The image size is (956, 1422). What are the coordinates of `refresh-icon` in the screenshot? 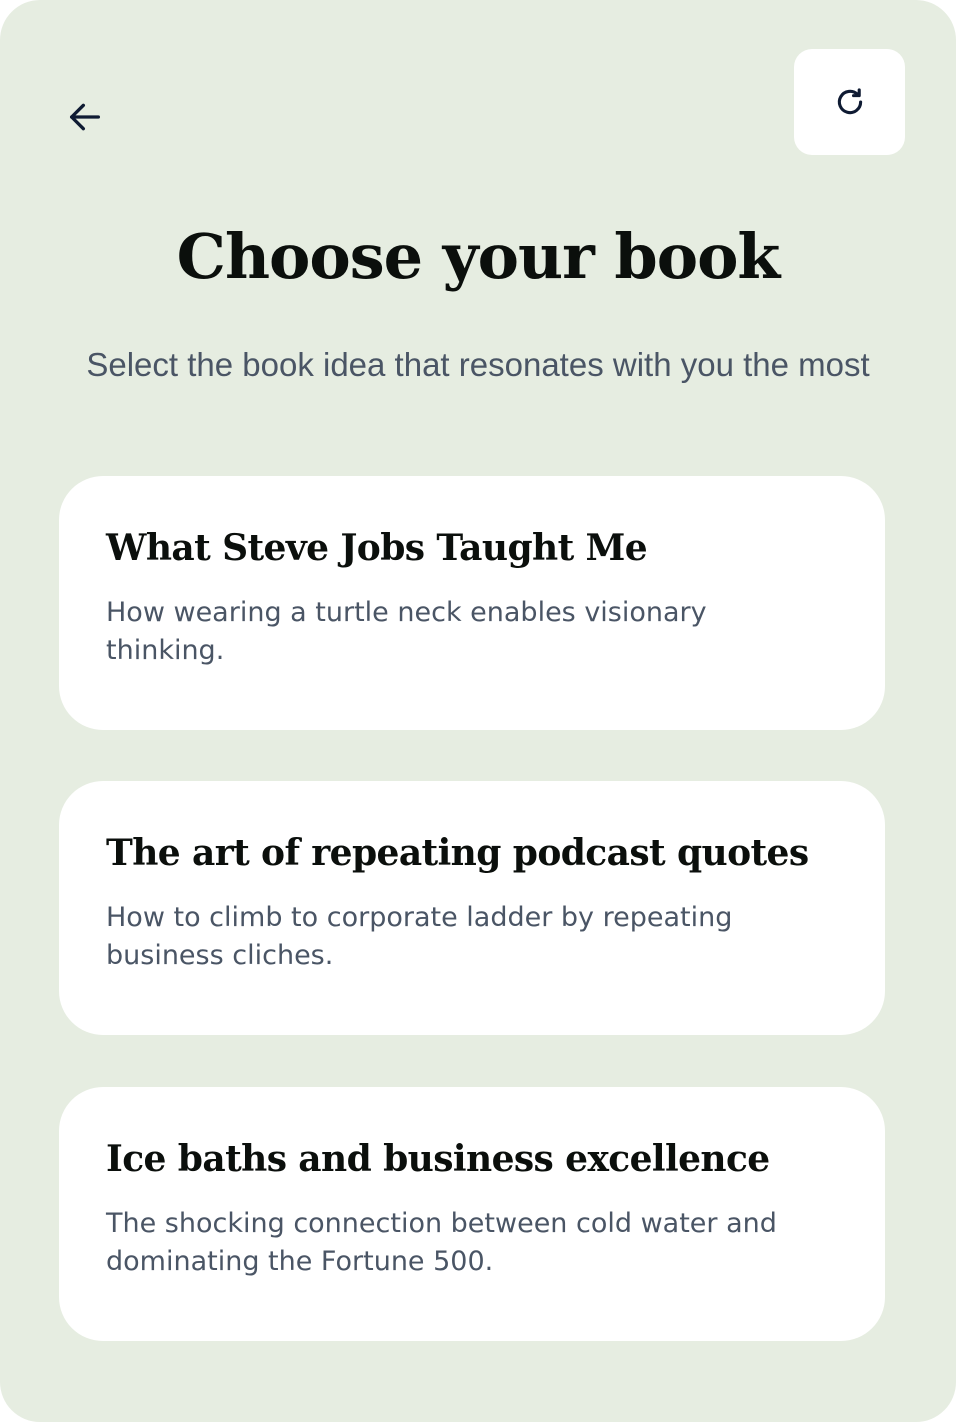 It's located at (849, 101).